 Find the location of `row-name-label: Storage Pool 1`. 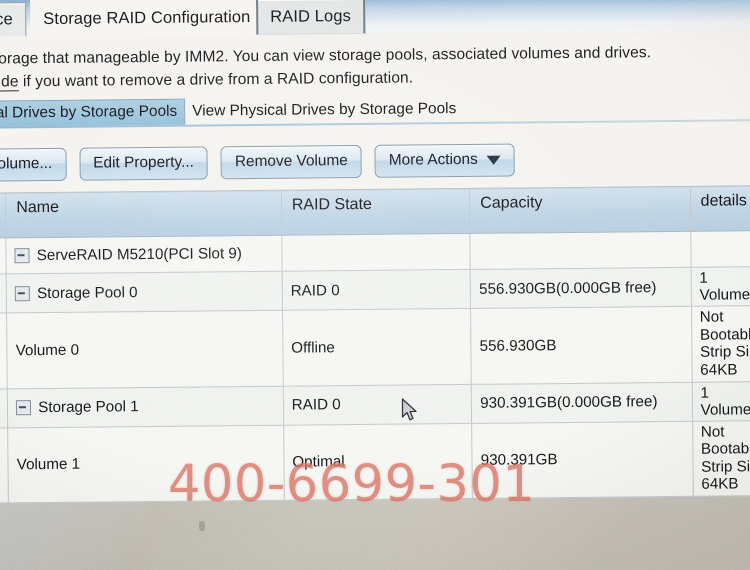

row-name-label: Storage Pool 1 is located at coordinates (88, 407).